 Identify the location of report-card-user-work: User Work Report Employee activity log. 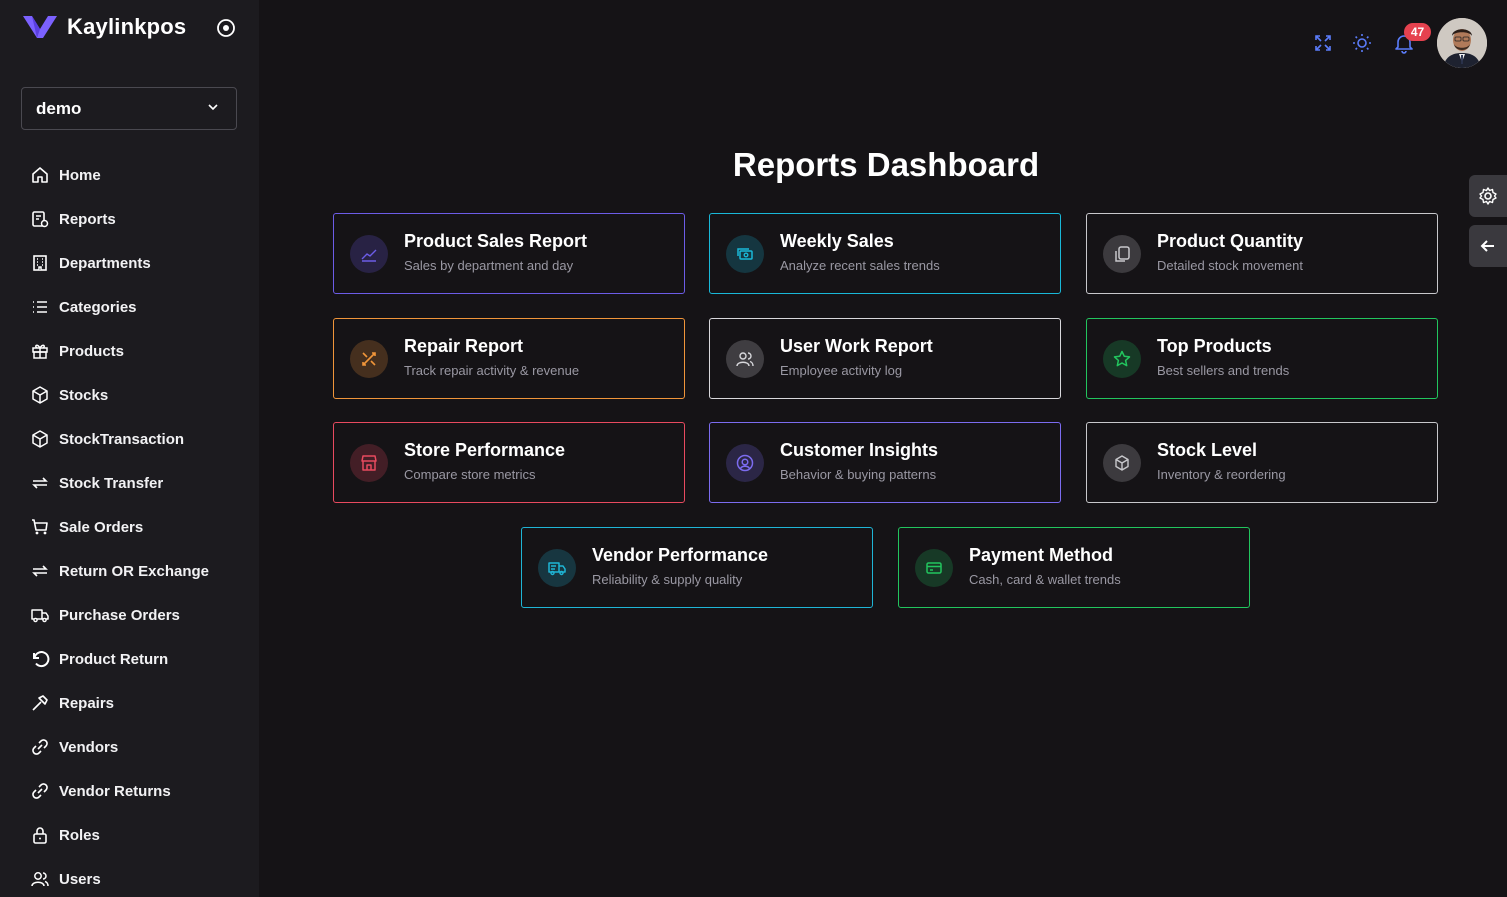
(885, 358).